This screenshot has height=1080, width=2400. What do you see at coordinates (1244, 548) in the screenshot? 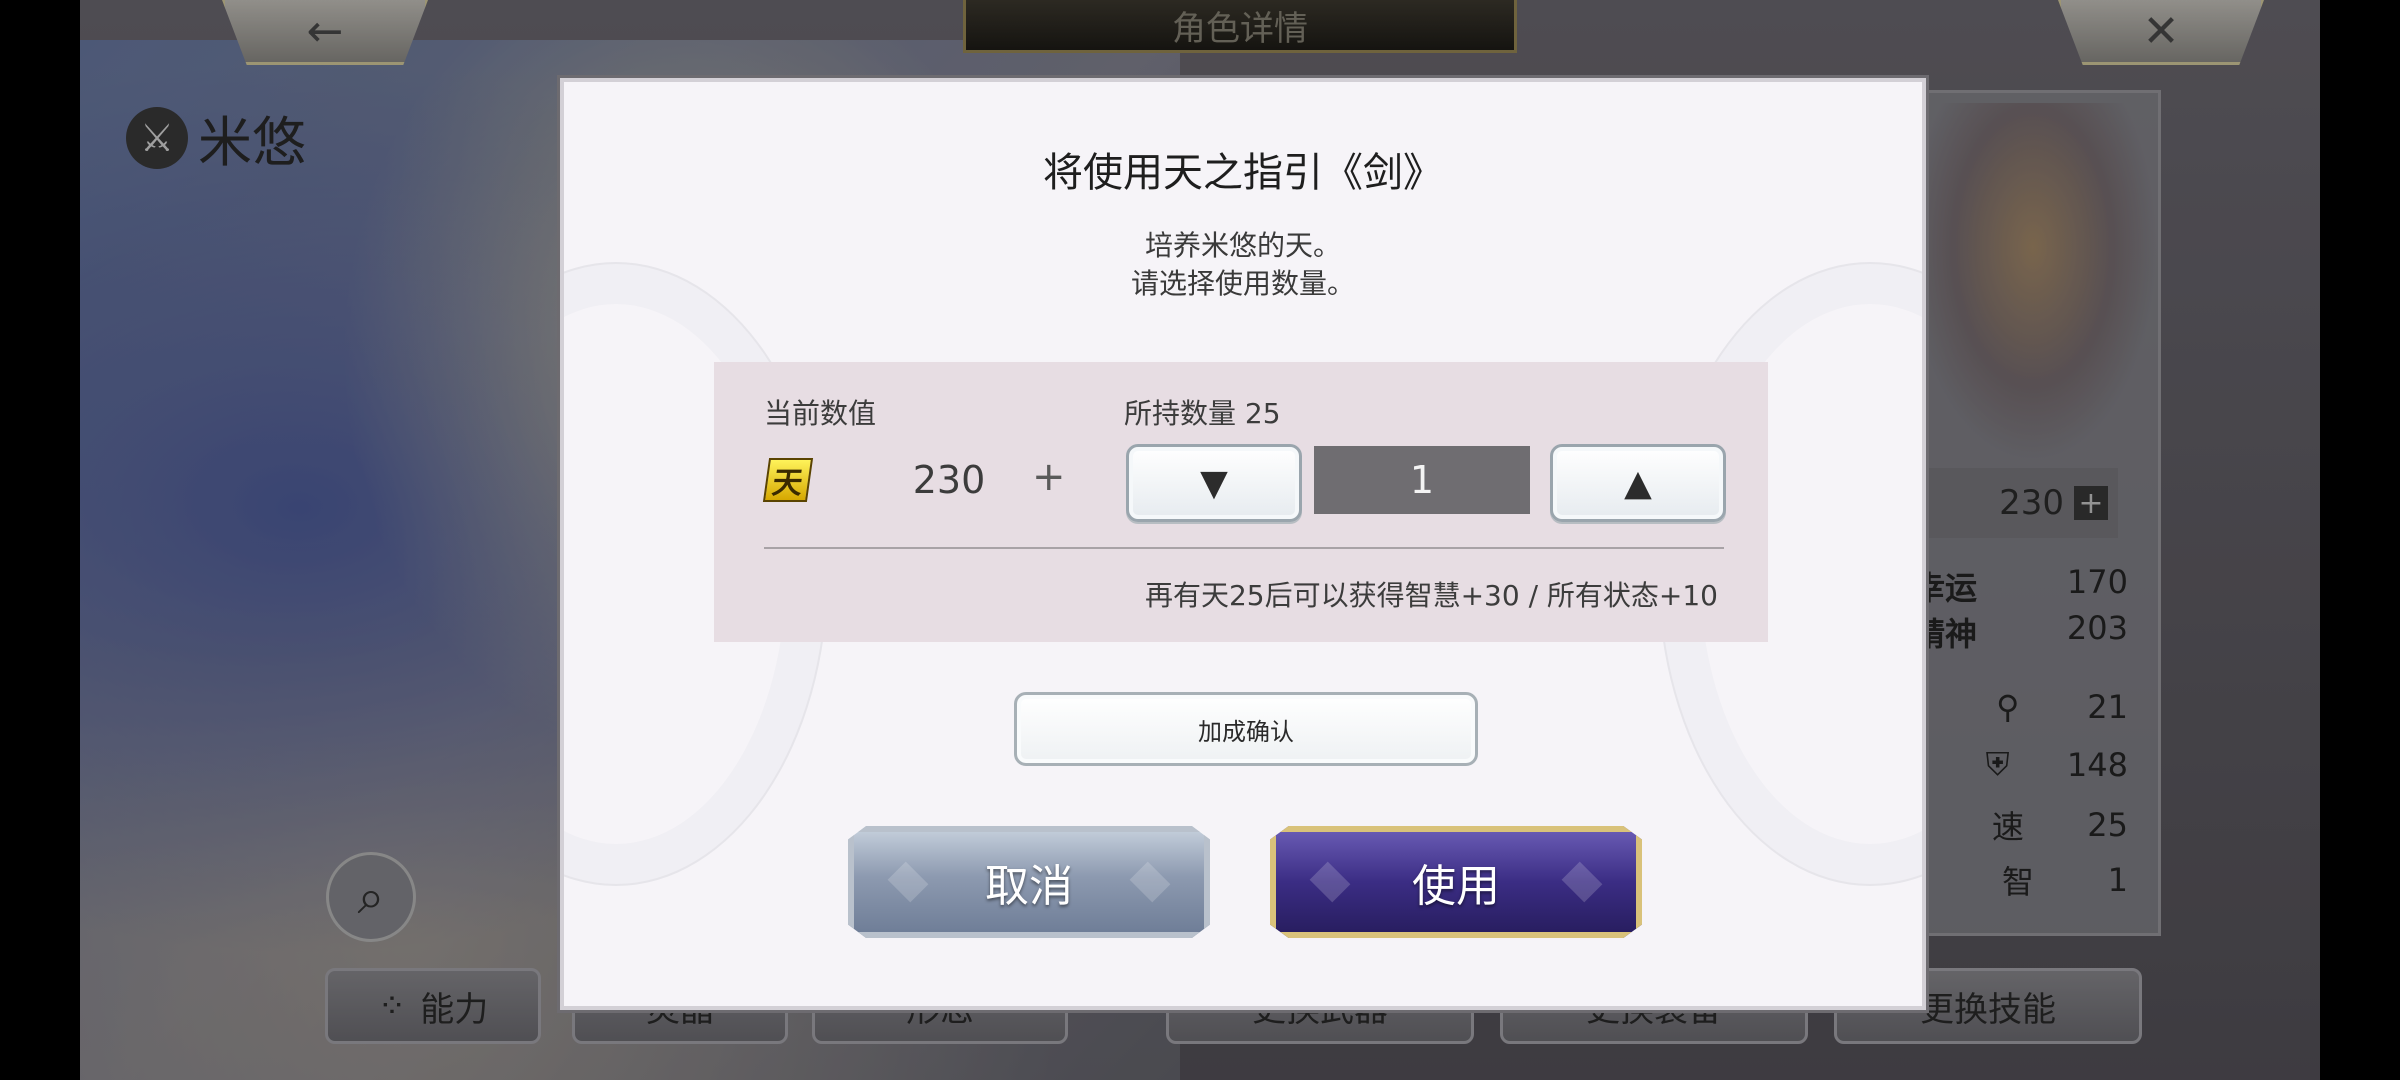
I see `divider` at bounding box center [1244, 548].